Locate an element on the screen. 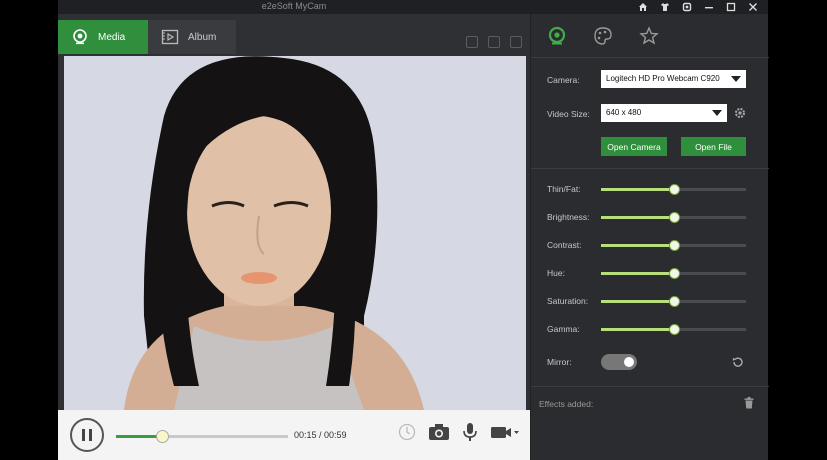 The height and width of the screenshot is (460, 827). tab-media: Media is located at coordinates (103, 37).